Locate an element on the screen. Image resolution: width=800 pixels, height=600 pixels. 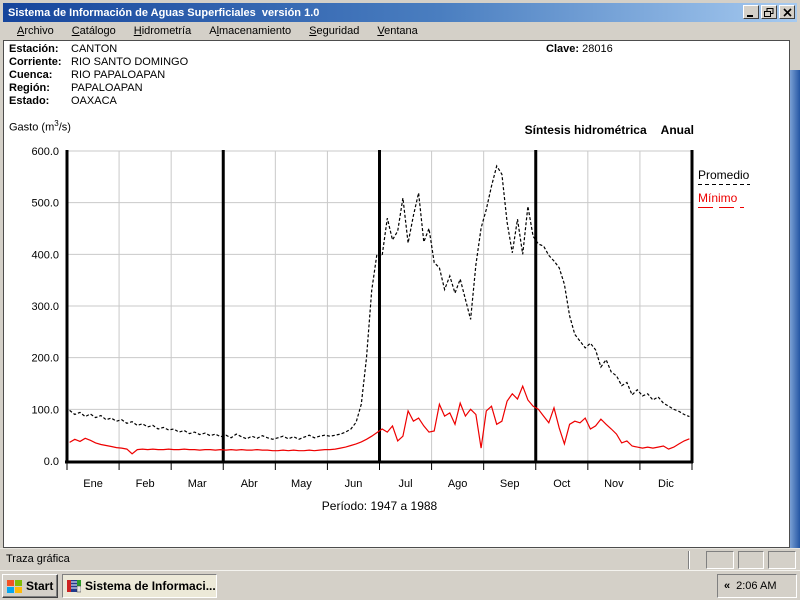
month-label: Mar is located at coordinates (197, 484).